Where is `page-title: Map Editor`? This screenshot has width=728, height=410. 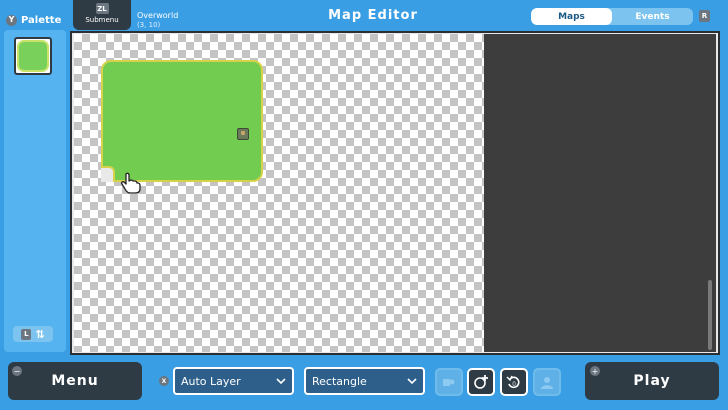
page-title: Map Editor is located at coordinates (373, 15).